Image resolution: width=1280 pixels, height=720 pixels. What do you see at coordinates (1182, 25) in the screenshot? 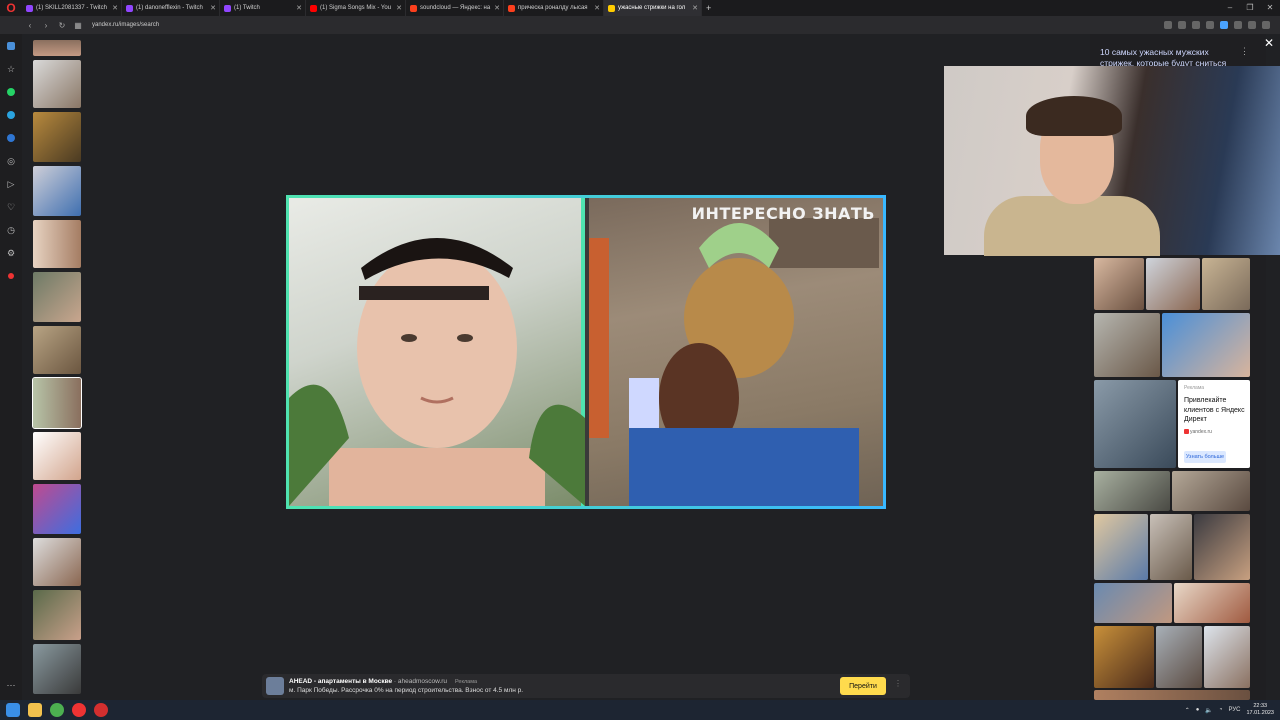
I see `camera-icon` at bounding box center [1182, 25].